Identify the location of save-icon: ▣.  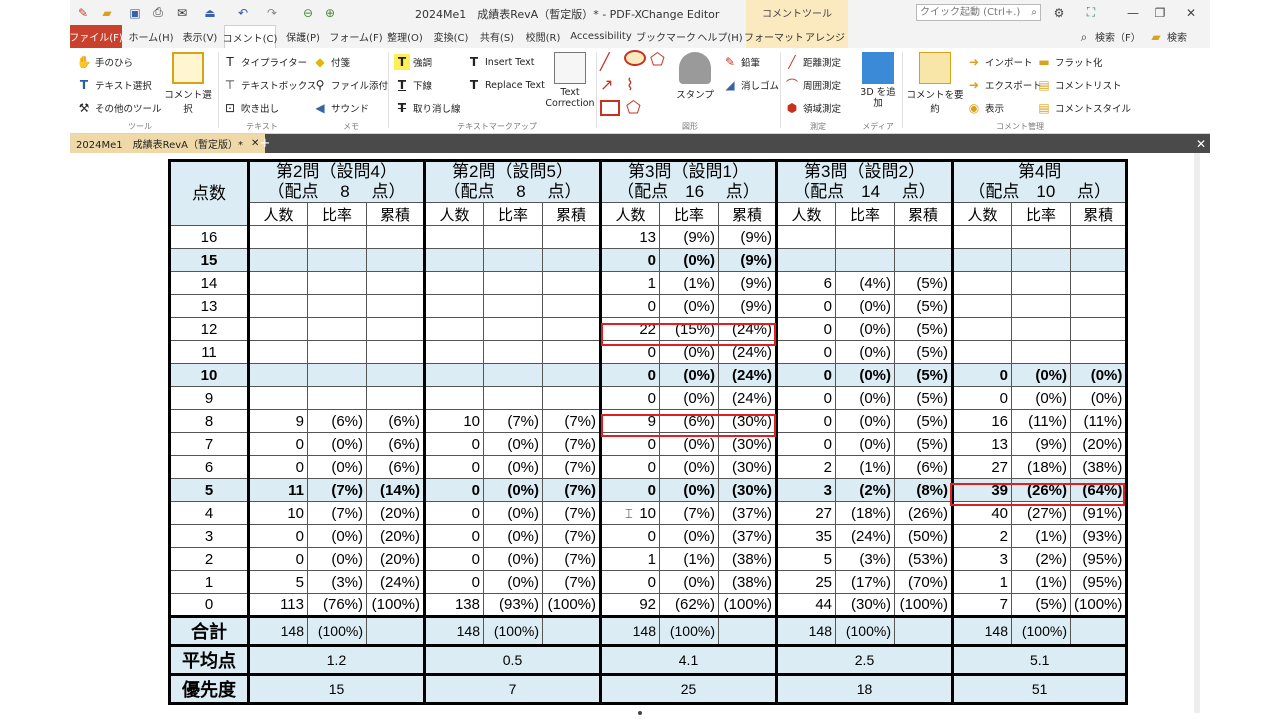
(135, 12).